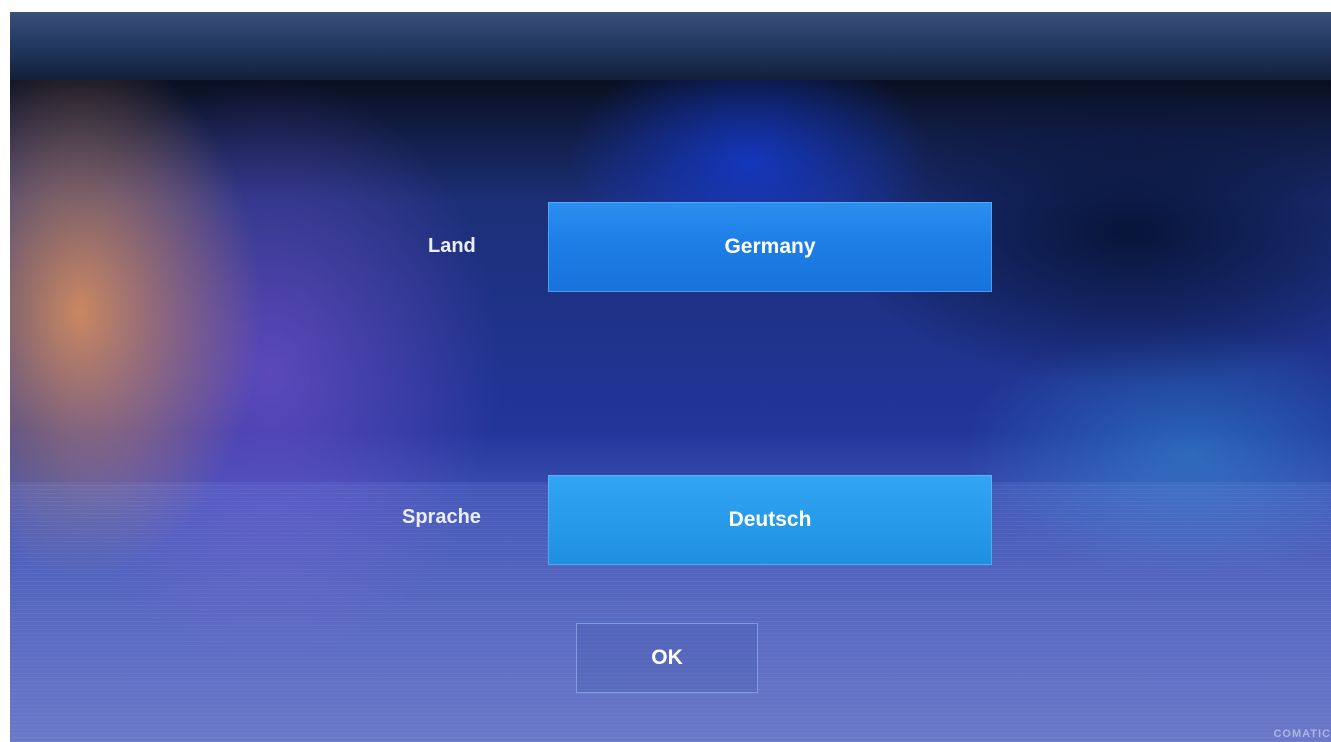  I want to click on ok-button-label: OK, so click(667, 657).